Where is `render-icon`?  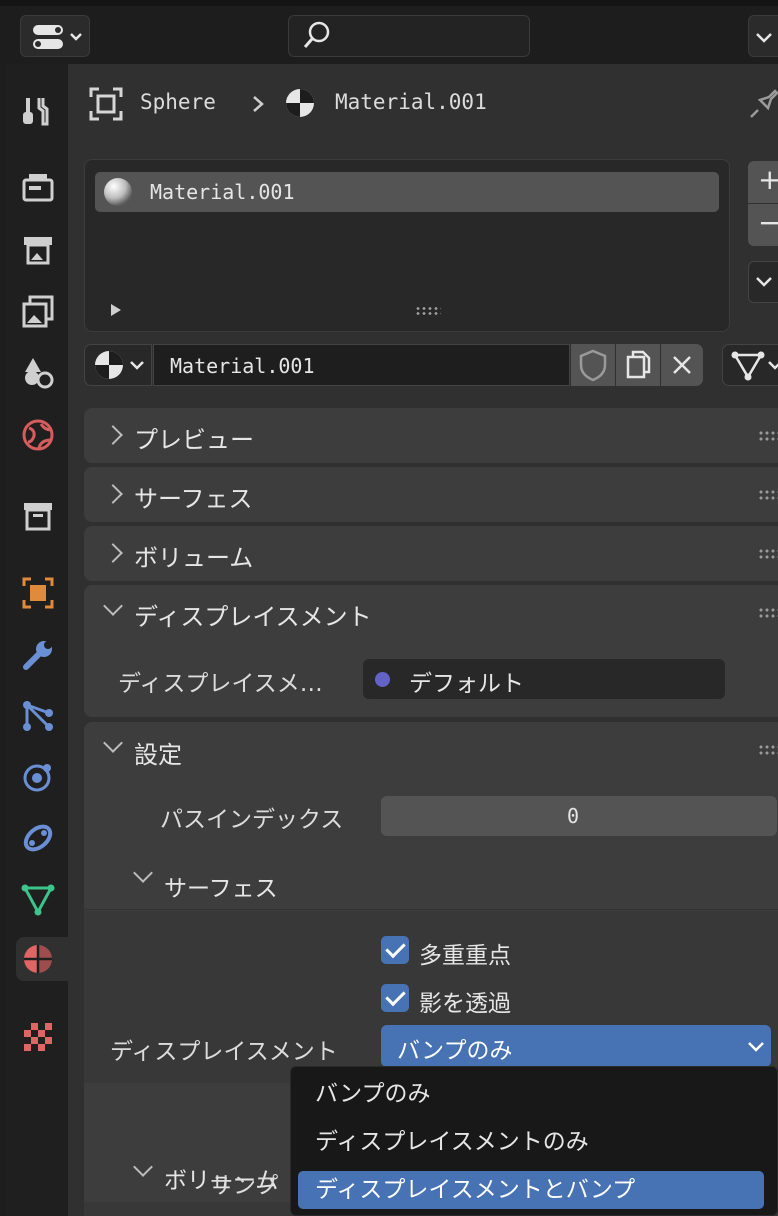 render-icon is located at coordinates (38, 188).